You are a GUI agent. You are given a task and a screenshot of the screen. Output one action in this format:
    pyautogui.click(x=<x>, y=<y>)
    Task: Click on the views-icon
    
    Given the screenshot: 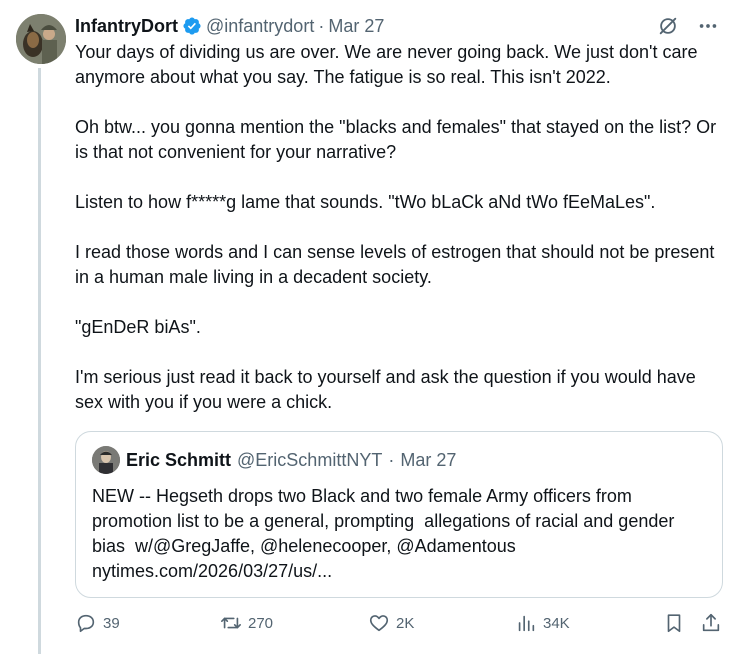 What is the action you would take?
    pyautogui.click(x=526, y=623)
    